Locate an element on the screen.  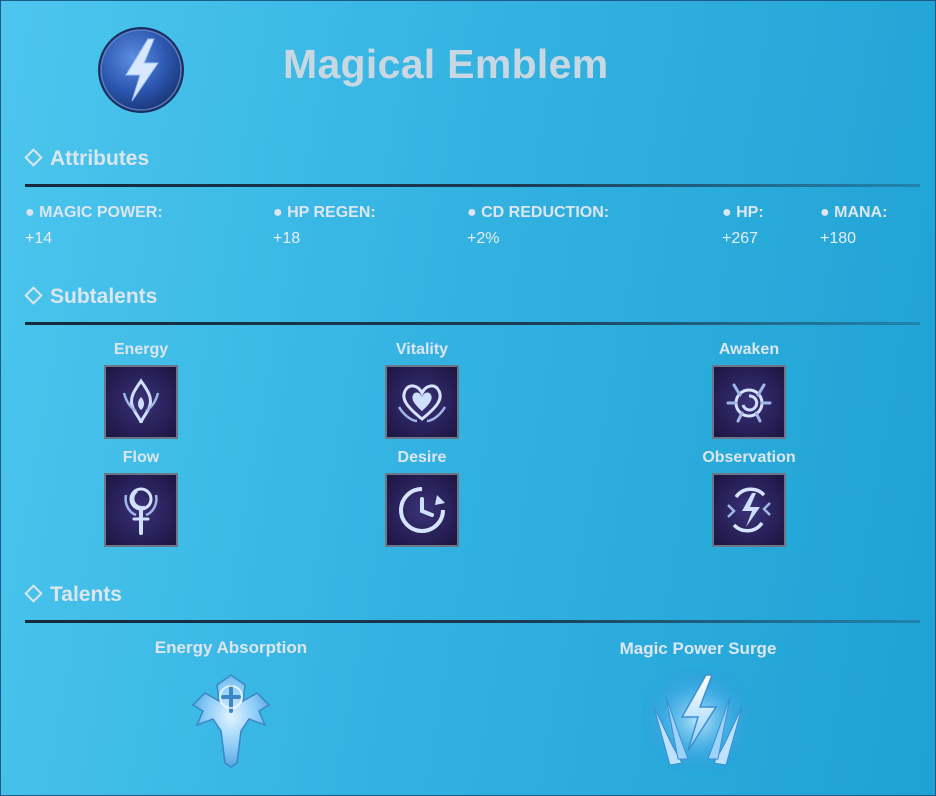
energy-absorption-icon is located at coordinates (231, 719).